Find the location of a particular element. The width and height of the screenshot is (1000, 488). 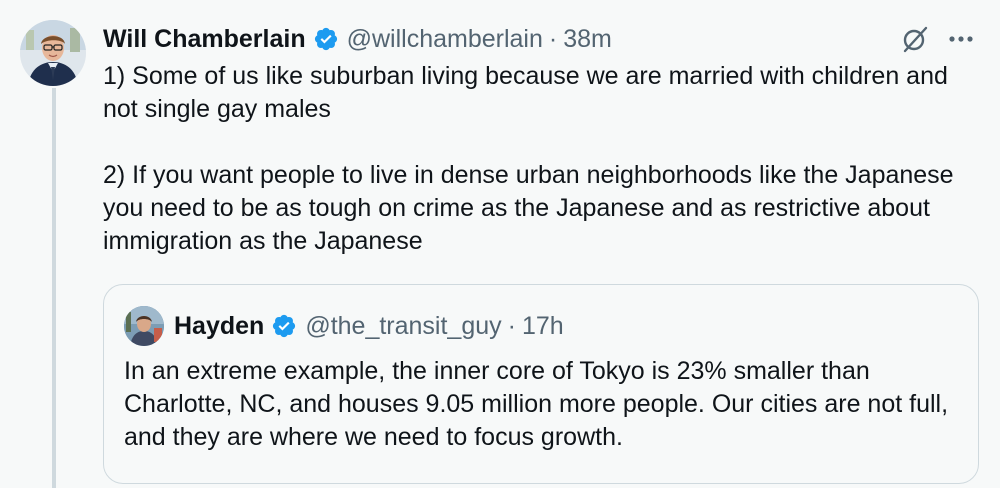

verified-badge-icon is located at coordinates (326, 39).